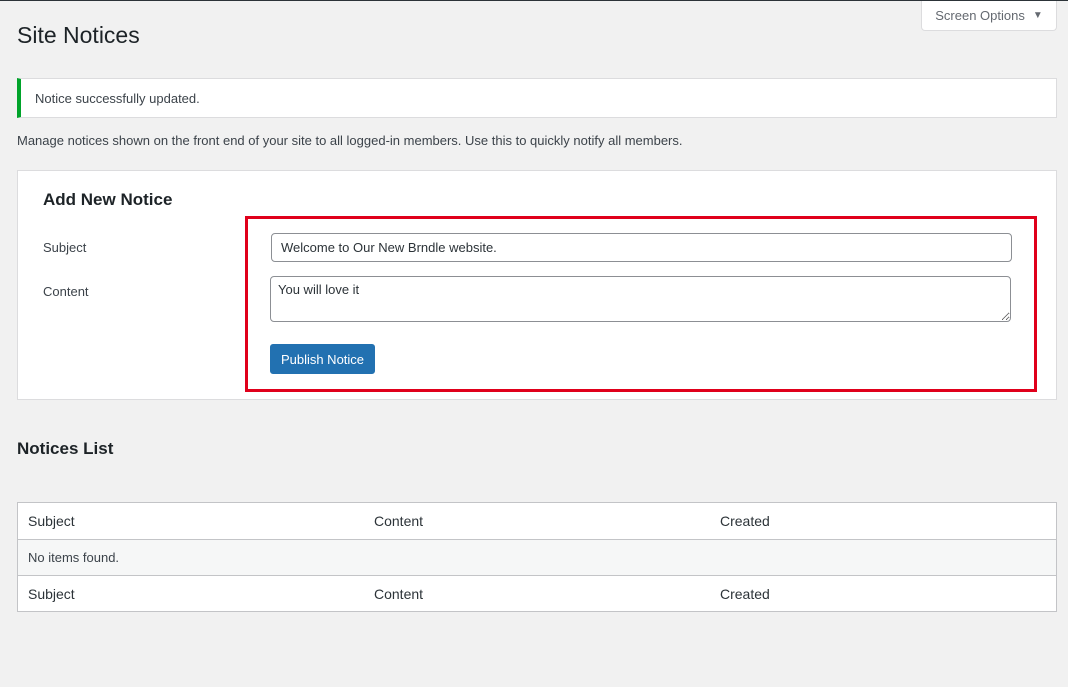 This screenshot has width=1068, height=687. I want to click on column-footer-subject: Subject, so click(191, 594).